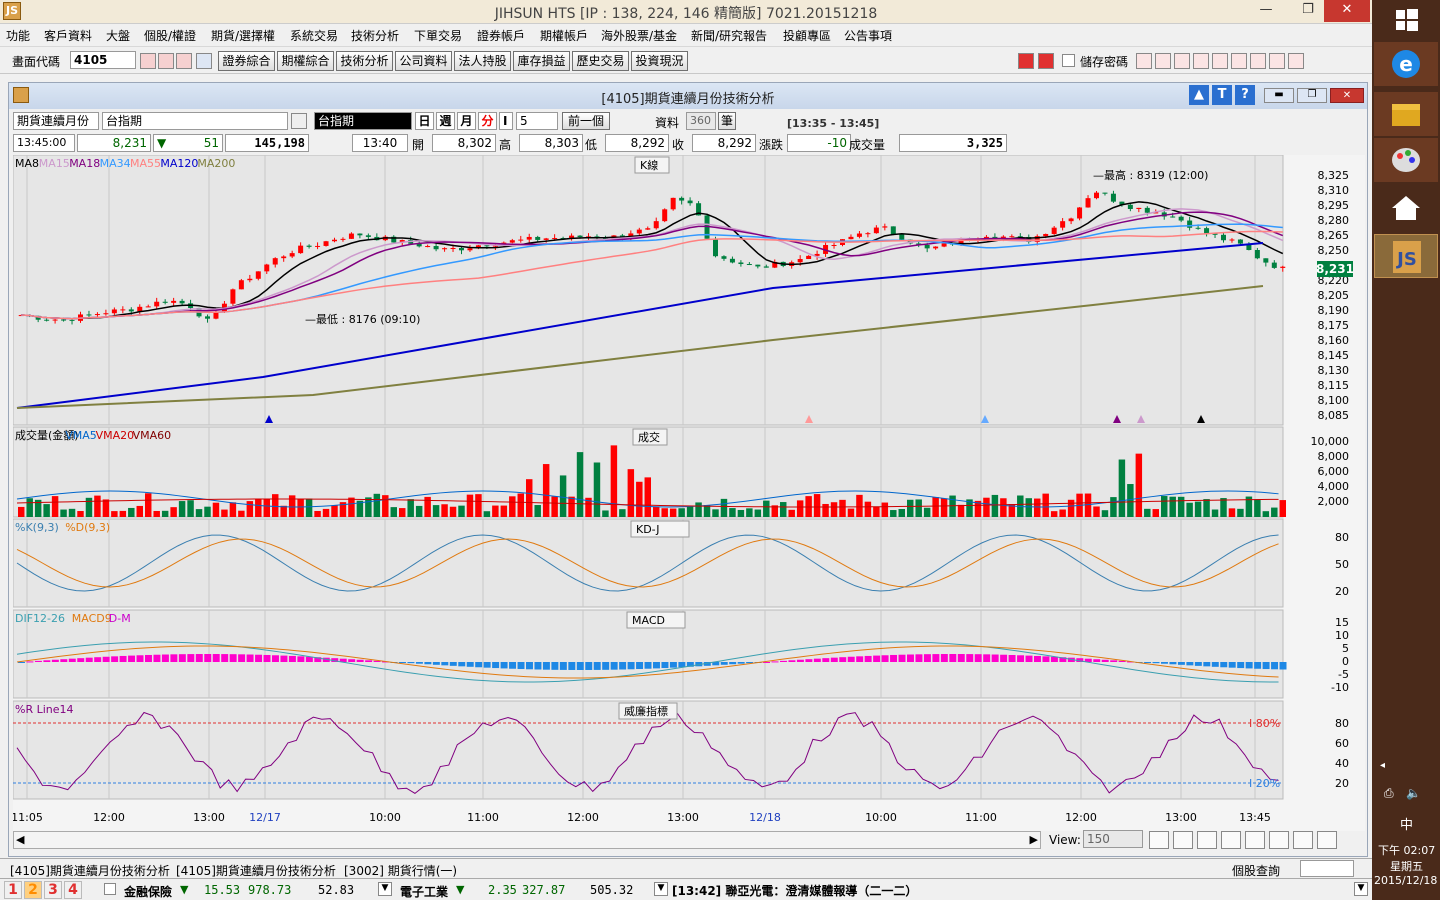  Describe the element at coordinates (807, 35) in the screenshot. I see `menu-item-12: 投顧專區` at that location.